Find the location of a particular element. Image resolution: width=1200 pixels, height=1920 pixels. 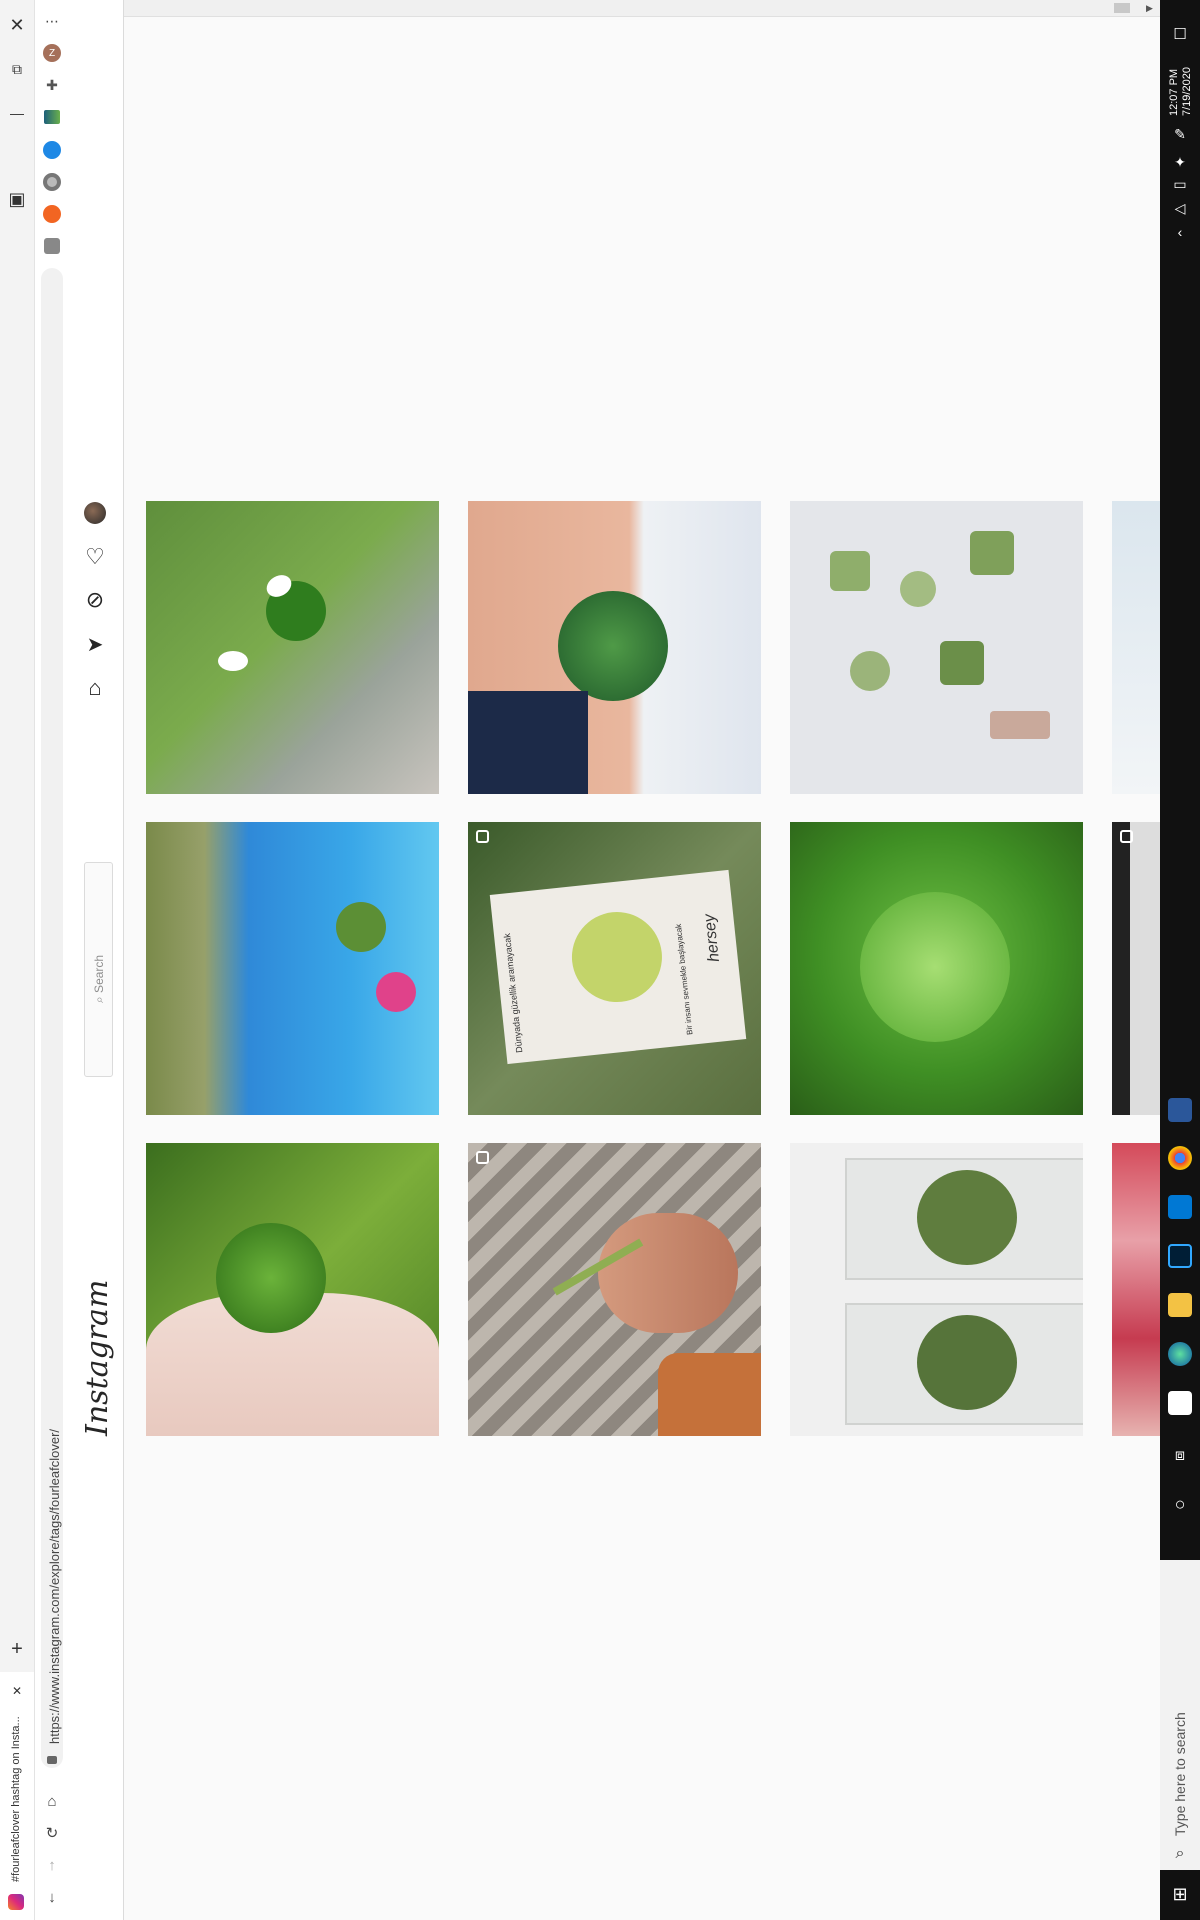

lock-icon is located at coordinates (52, 1760).